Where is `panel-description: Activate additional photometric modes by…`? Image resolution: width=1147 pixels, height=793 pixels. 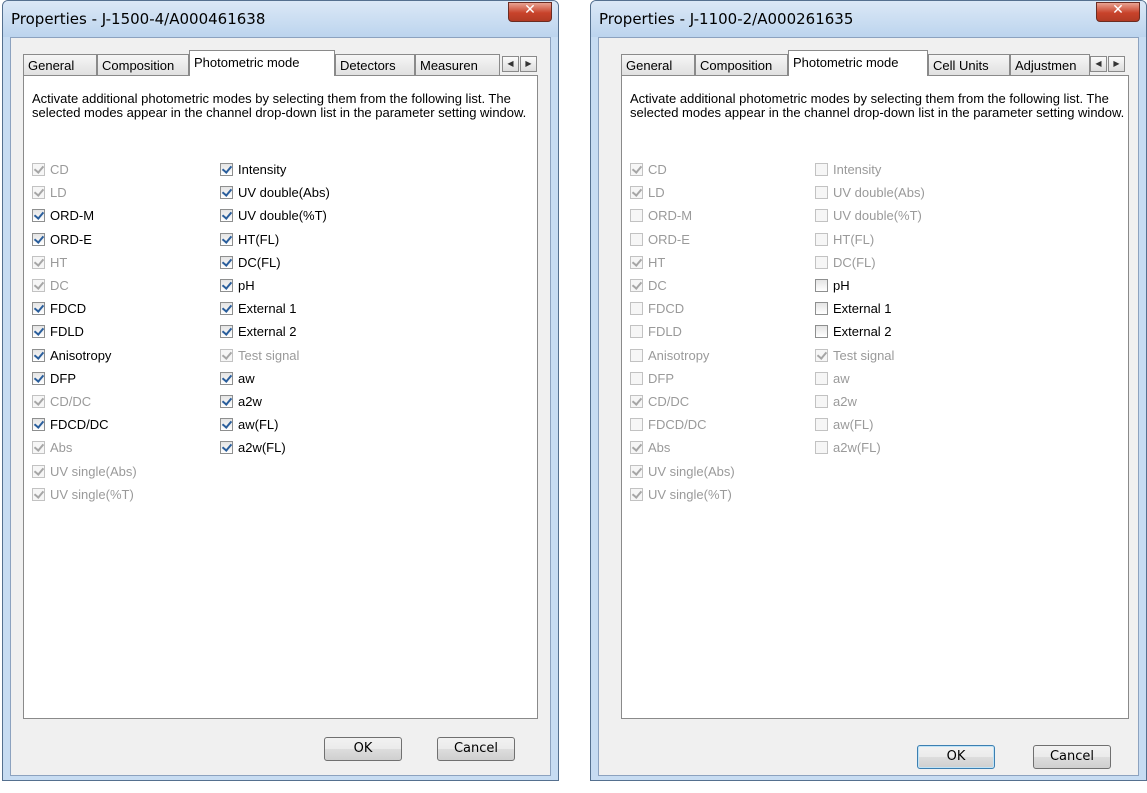 panel-description: Activate additional photometric modes by… is located at coordinates (877, 105).